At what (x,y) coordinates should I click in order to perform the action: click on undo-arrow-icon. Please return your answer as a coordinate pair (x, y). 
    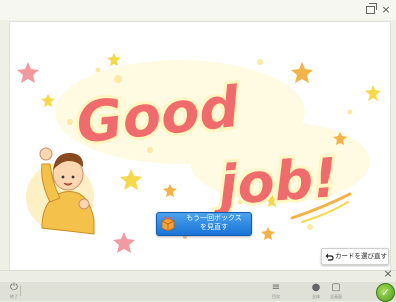
    Looking at the image, I should click on (329, 257).